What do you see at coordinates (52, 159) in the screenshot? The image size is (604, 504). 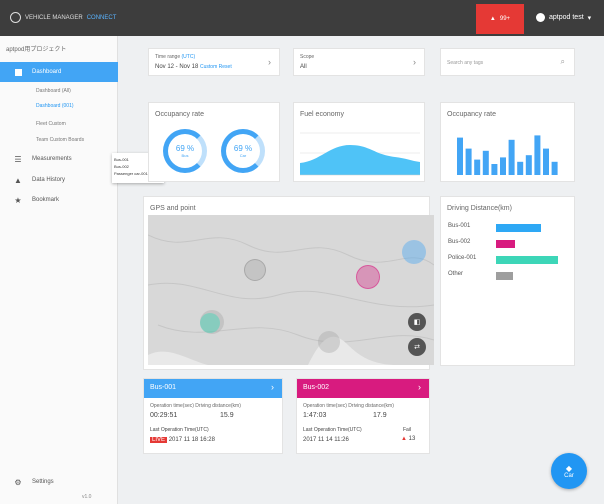 I see `sidebar-item-label: Measurements` at bounding box center [52, 159].